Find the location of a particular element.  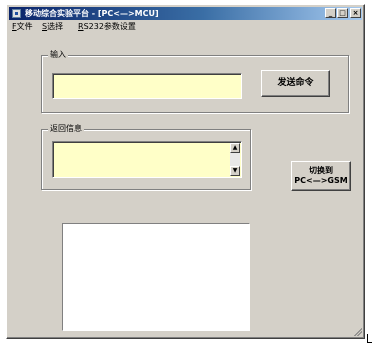

menu-select: S选择 is located at coordinates (52, 27).